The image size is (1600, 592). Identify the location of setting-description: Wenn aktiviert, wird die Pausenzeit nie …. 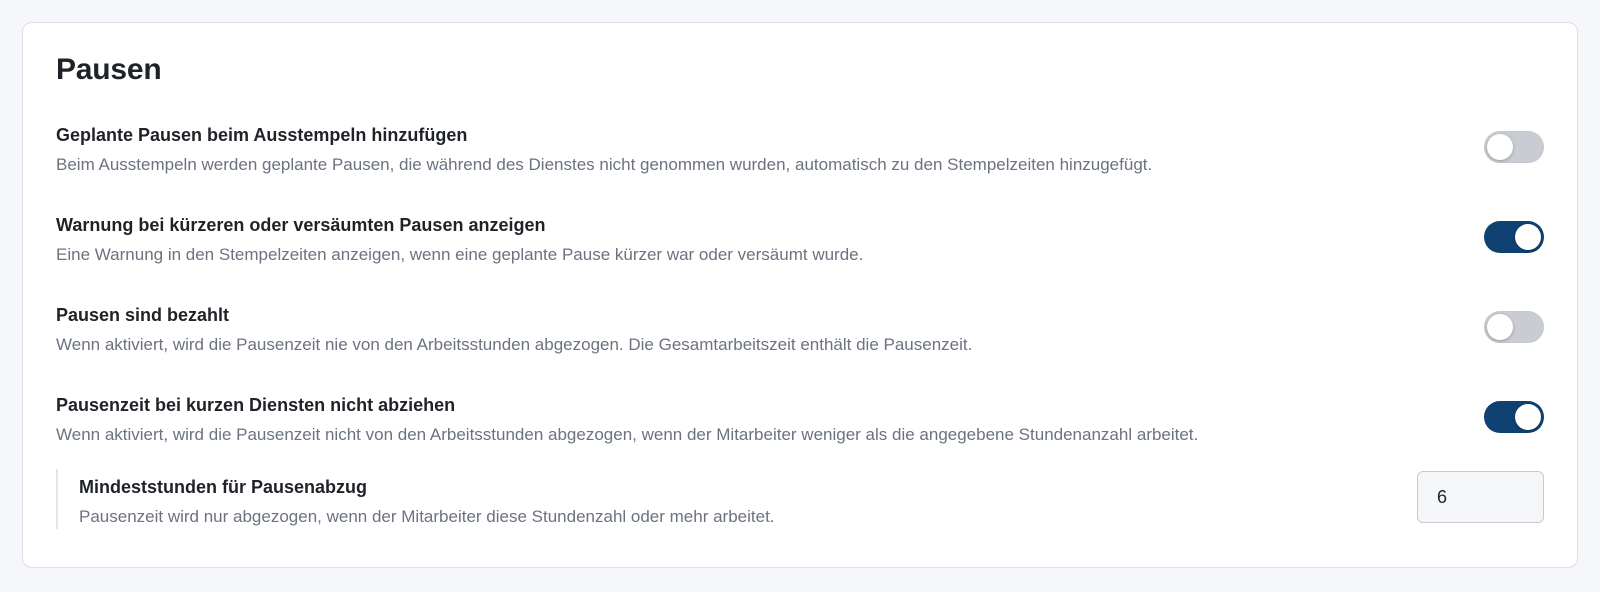
(514, 344).